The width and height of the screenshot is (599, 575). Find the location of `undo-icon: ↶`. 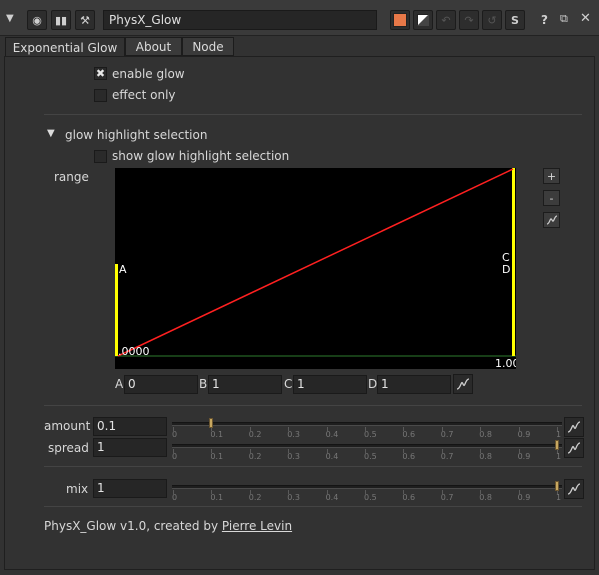

undo-icon: ↶ is located at coordinates (446, 20).